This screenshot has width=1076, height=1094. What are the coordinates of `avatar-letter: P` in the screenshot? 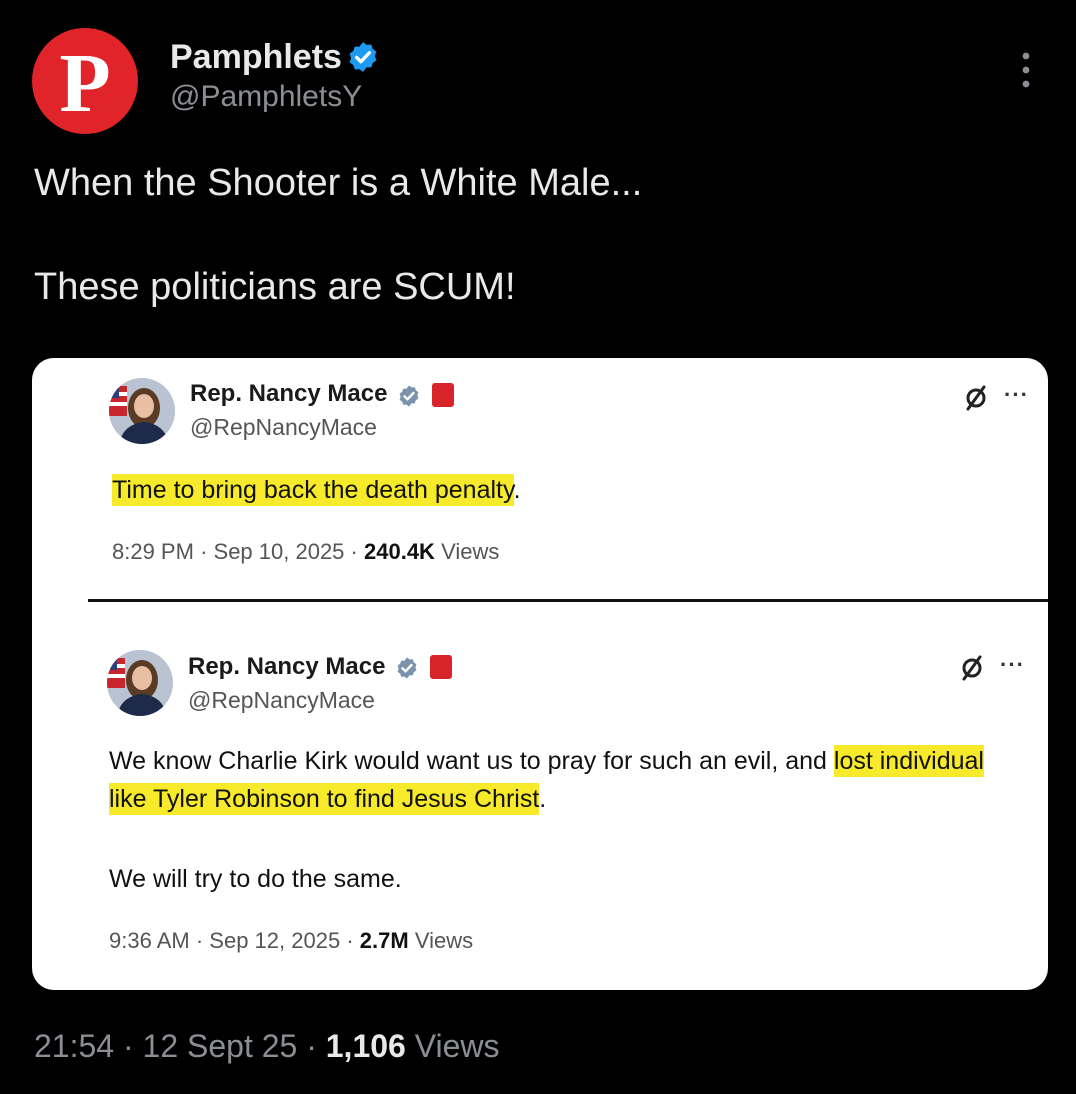 It's located at (85, 83).